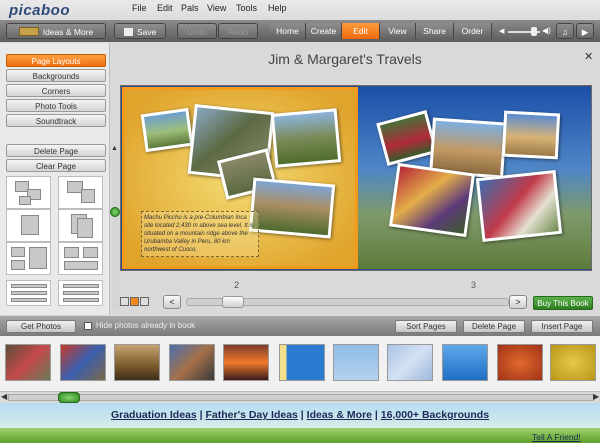  Describe the element at coordinates (246, 8) in the screenshot. I see `menu-tools: Tools` at that location.